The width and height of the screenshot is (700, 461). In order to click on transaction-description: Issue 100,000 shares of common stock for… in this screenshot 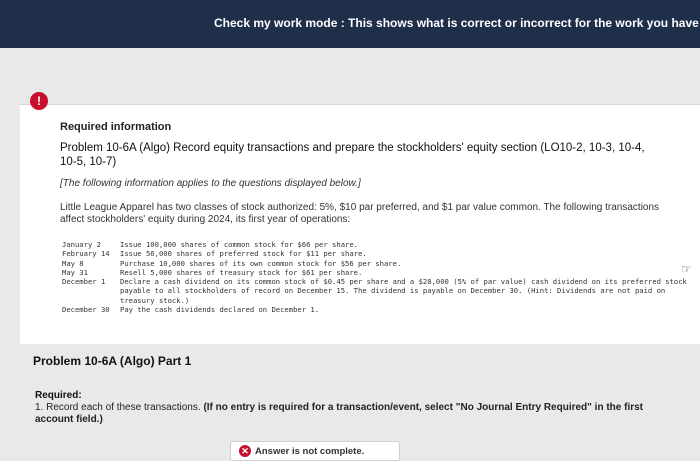, I will do `click(239, 244)`.